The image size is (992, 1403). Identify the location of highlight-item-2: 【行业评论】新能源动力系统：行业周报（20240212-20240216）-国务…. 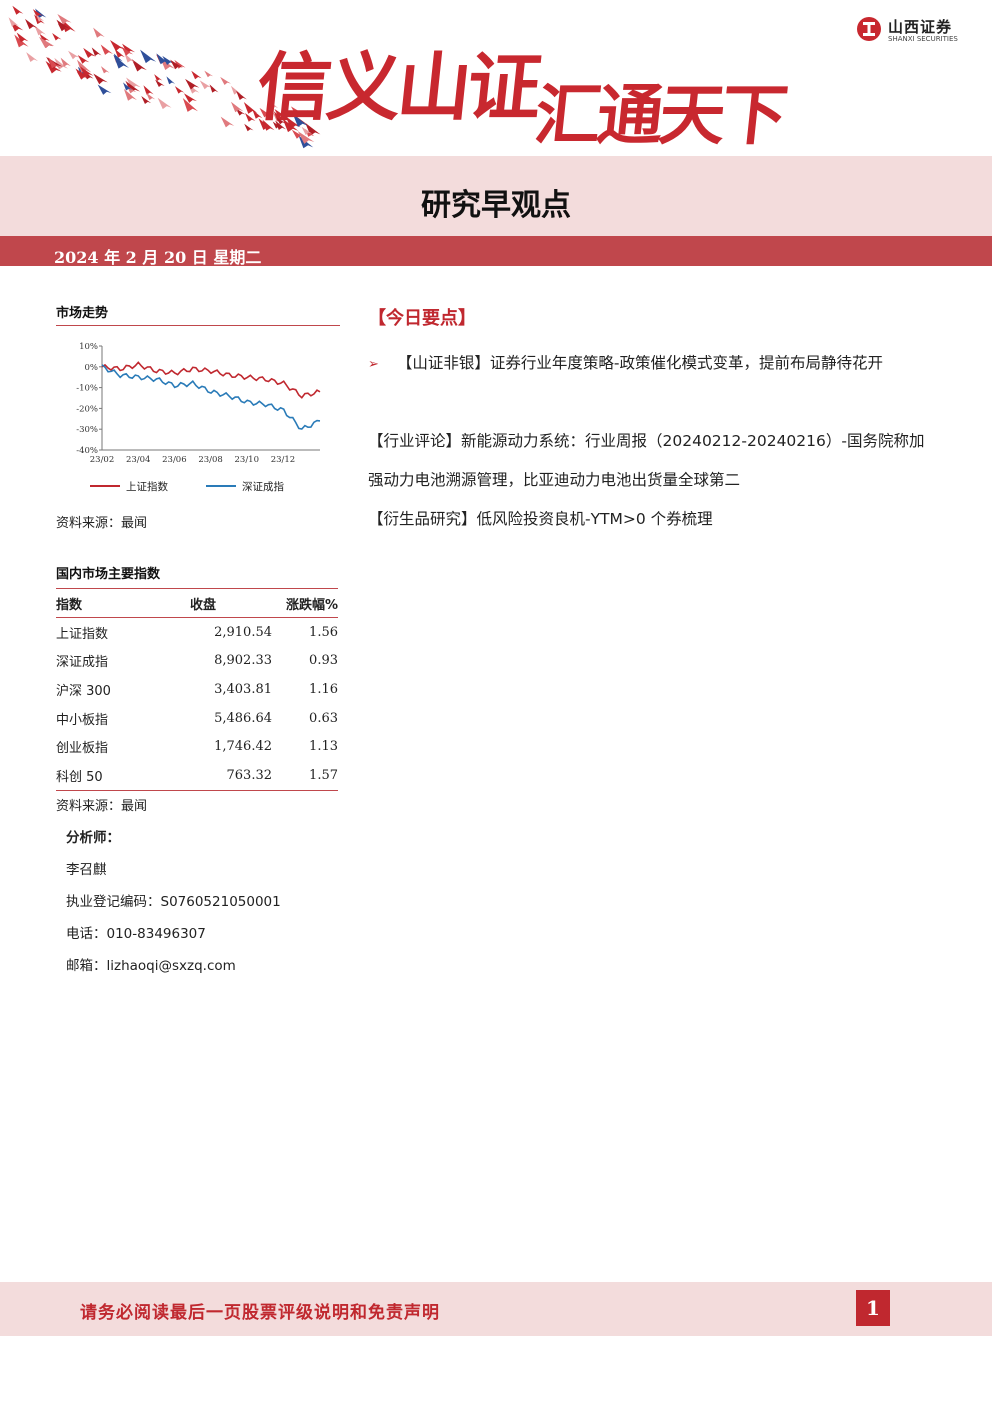
(653, 461).